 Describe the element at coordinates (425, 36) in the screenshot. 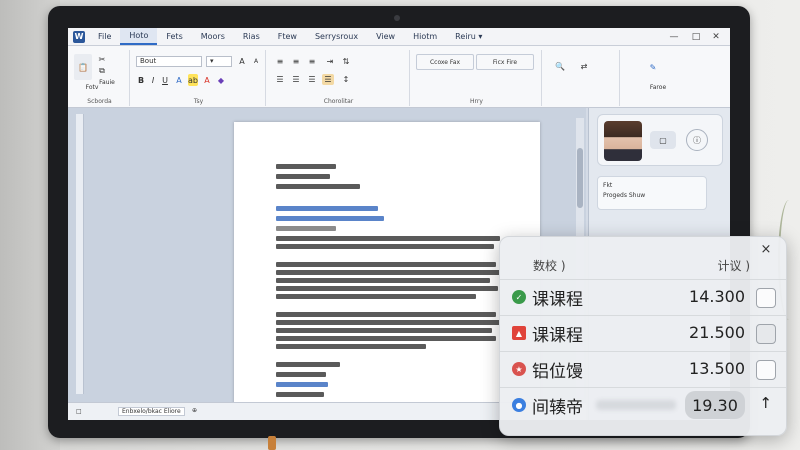

I see `menu-help: Hiotm` at that location.